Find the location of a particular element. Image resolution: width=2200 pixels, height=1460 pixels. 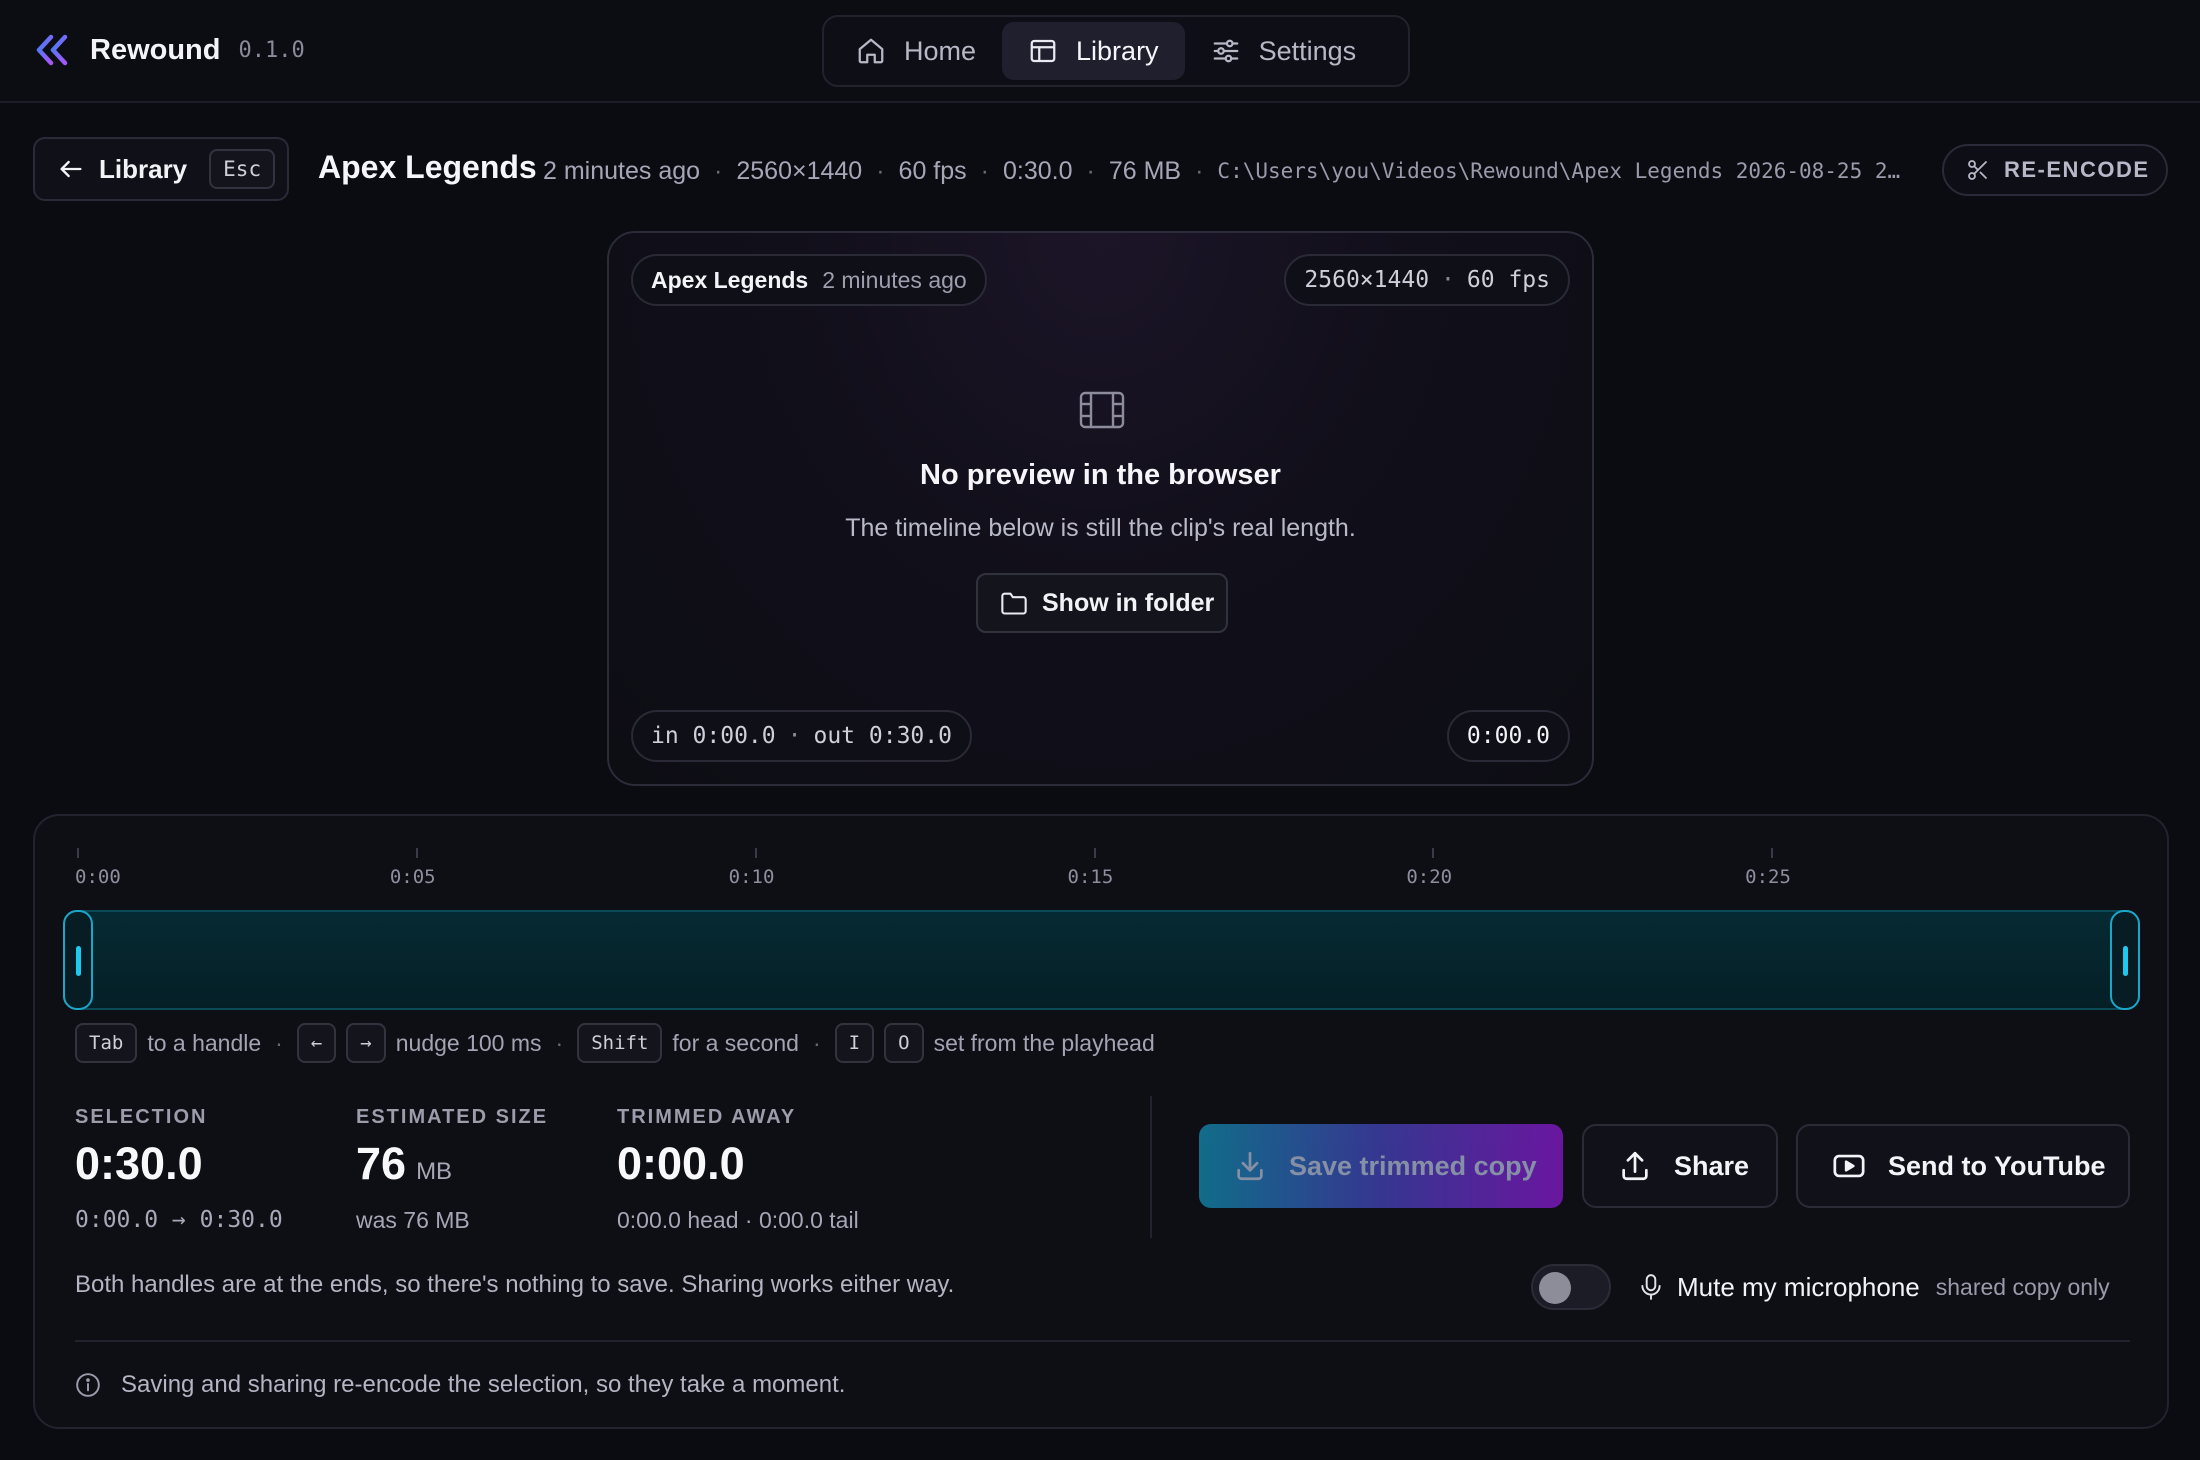

app-version: 0.1.0 is located at coordinates (271, 50).